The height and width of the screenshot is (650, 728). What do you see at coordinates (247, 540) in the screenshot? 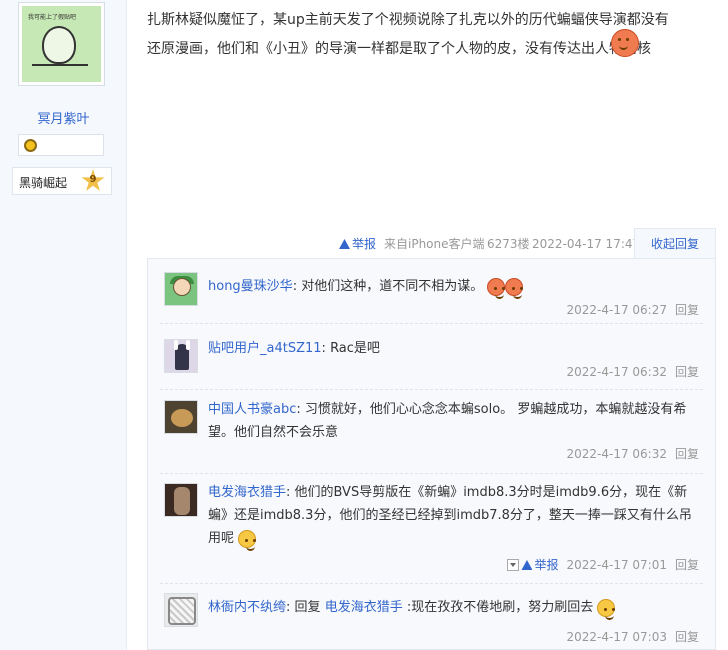
I see `shy-emoji-icon` at bounding box center [247, 540].